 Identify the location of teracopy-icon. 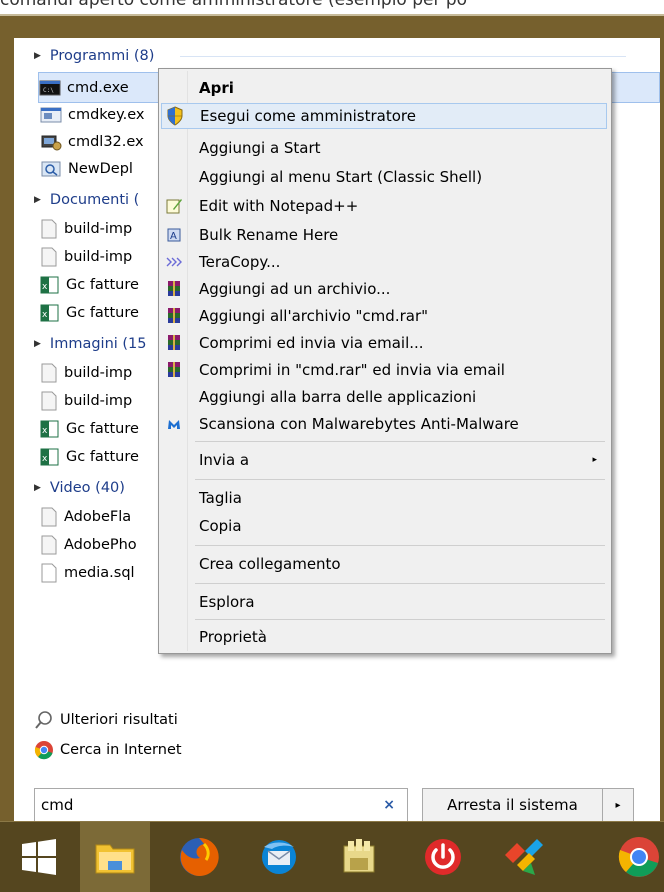
(174, 262).